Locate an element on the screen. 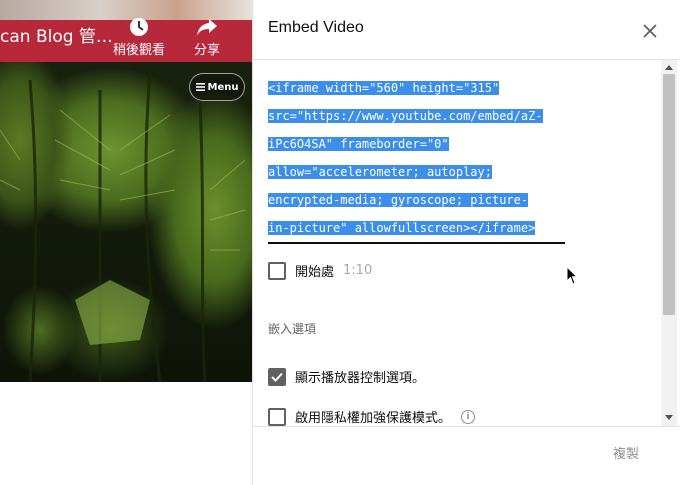  start-at-checkbox is located at coordinates (277, 270).